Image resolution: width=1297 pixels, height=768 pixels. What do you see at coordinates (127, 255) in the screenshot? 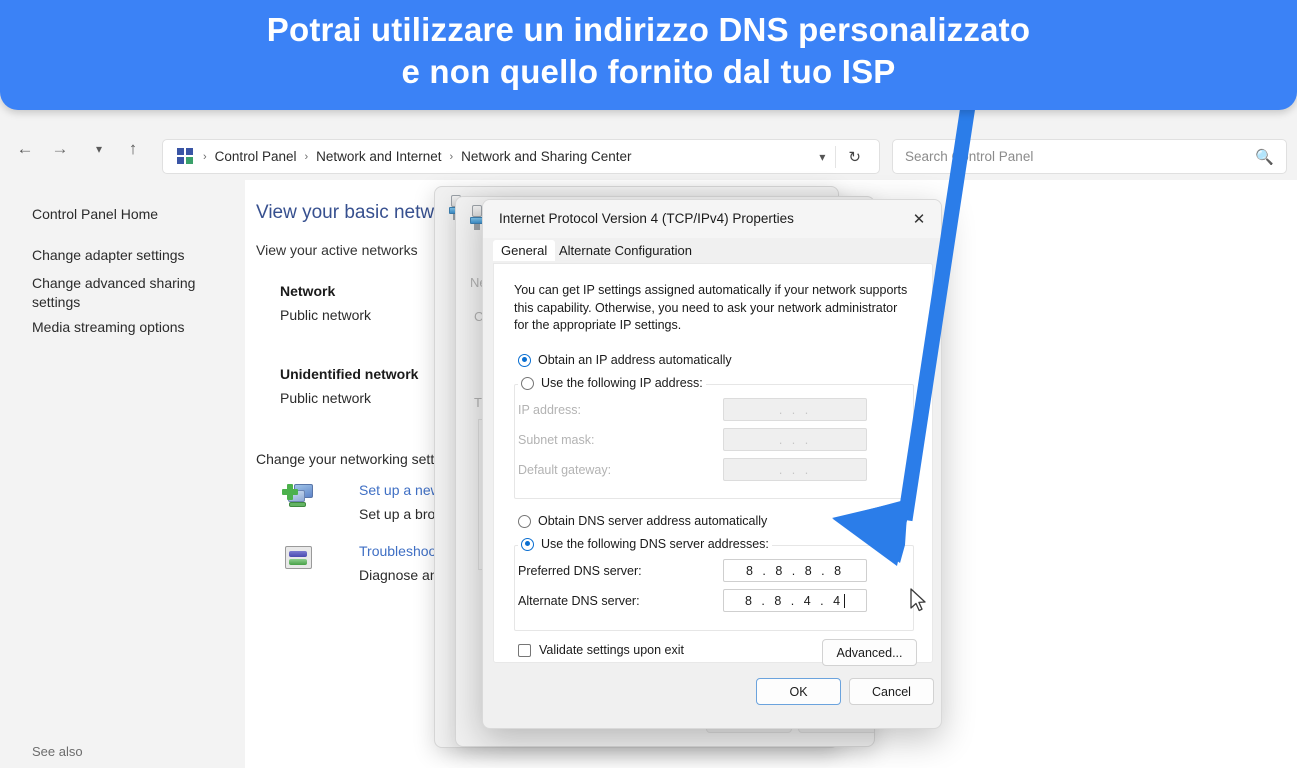
I see `sidebar-item-change-adapter-settings: Change adapter settings` at bounding box center [127, 255].